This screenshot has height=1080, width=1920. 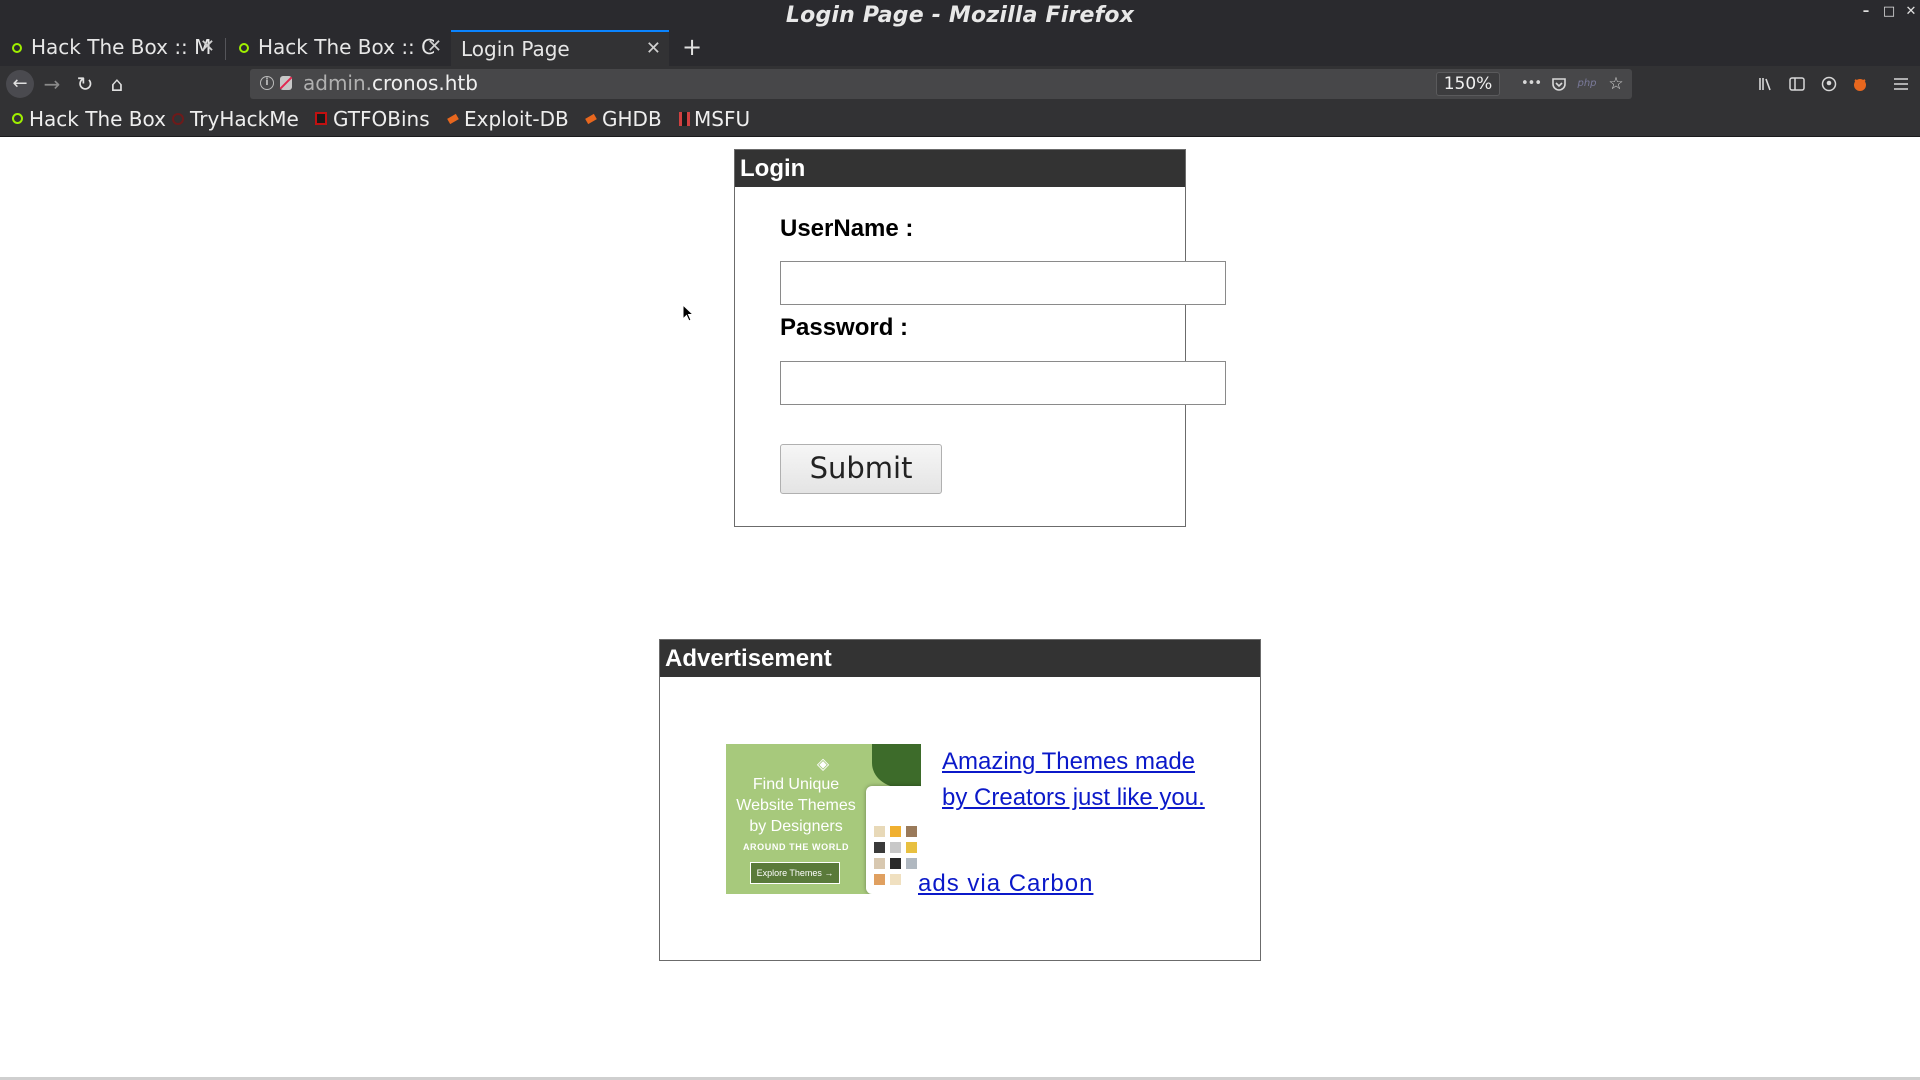 What do you see at coordinates (1587, 84) in the screenshot?
I see `php-extension-icon: php` at bounding box center [1587, 84].